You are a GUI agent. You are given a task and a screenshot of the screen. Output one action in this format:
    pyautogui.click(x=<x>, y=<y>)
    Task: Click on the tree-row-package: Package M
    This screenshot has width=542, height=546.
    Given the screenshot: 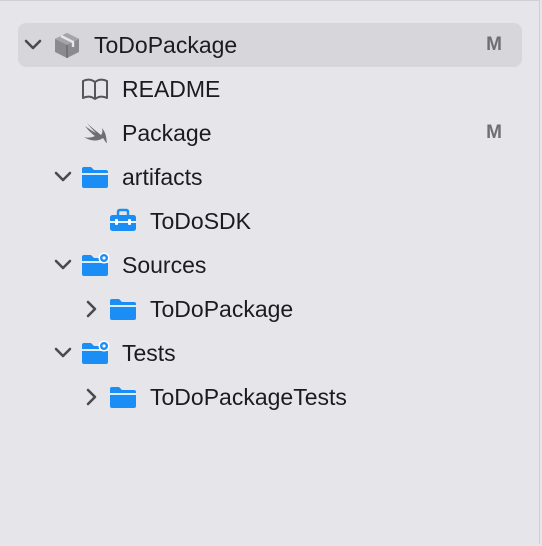 What is the action you would take?
    pyautogui.click(x=270, y=133)
    